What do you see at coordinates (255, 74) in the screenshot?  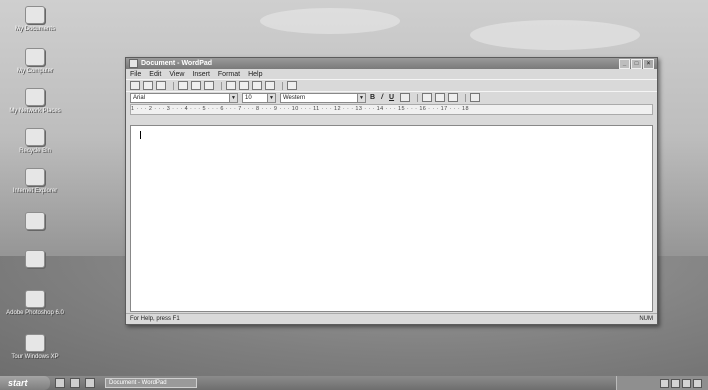 I see `menu-help: Help` at bounding box center [255, 74].